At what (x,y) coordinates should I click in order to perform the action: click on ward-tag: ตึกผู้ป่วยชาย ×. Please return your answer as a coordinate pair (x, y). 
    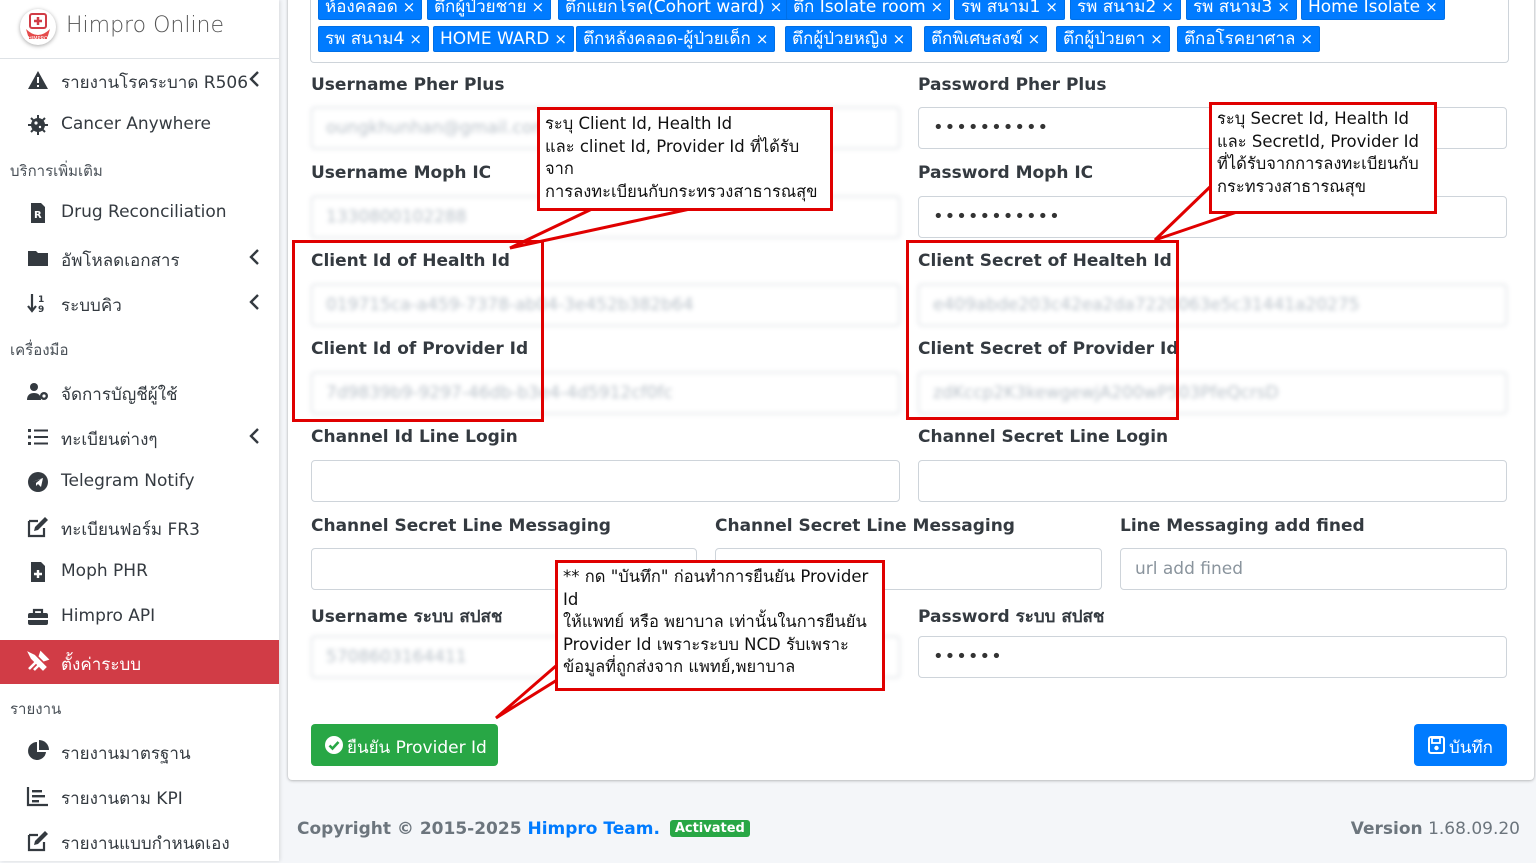
    Looking at the image, I should click on (489, 10).